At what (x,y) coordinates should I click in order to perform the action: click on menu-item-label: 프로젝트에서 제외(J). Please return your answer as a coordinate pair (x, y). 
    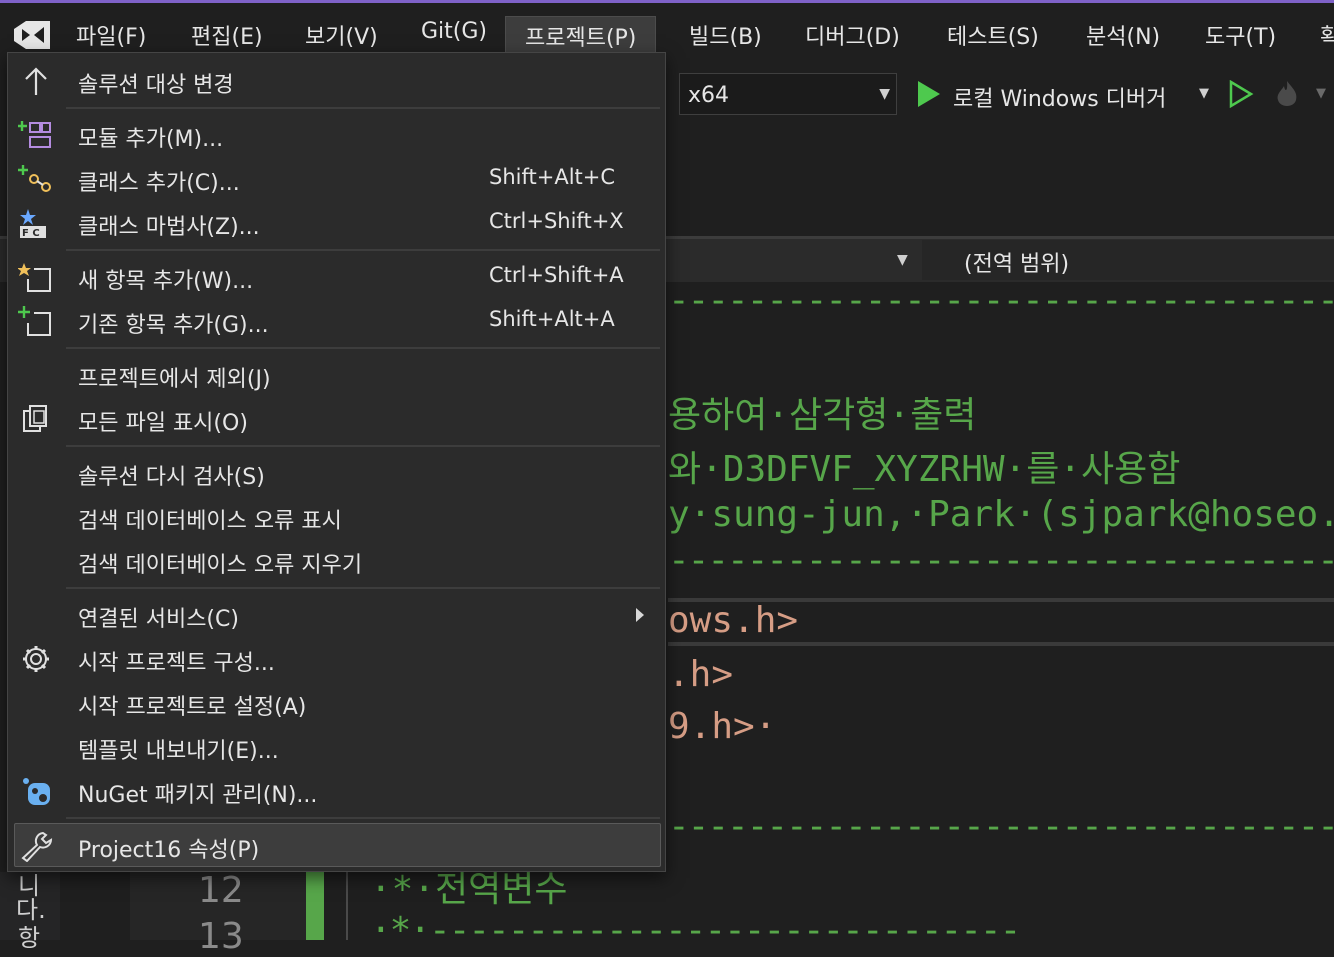
    Looking at the image, I should click on (174, 379).